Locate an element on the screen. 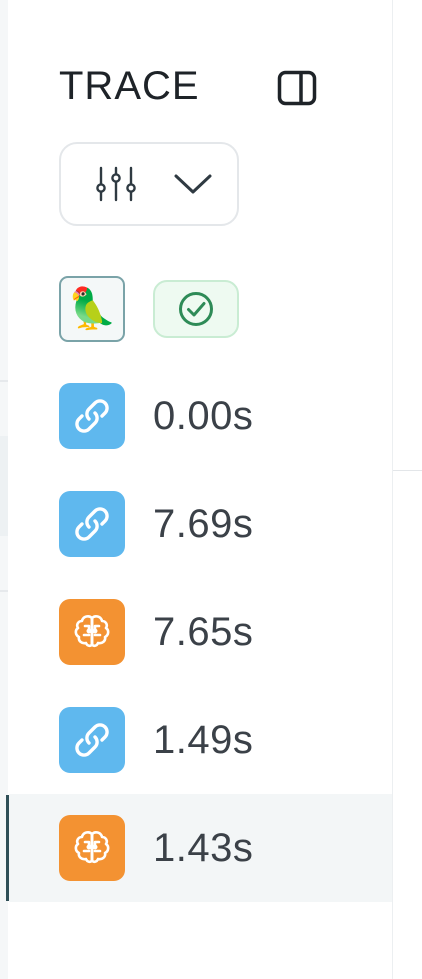 The height and width of the screenshot is (979, 422). panel-header: TRACE is located at coordinates (200, 88).